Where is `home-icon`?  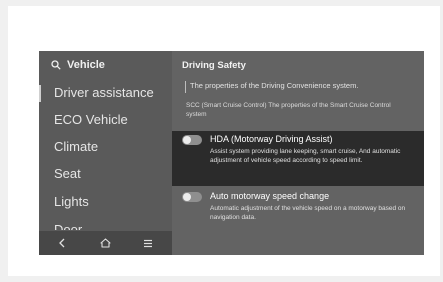
home-icon is located at coordinates (105, 243).